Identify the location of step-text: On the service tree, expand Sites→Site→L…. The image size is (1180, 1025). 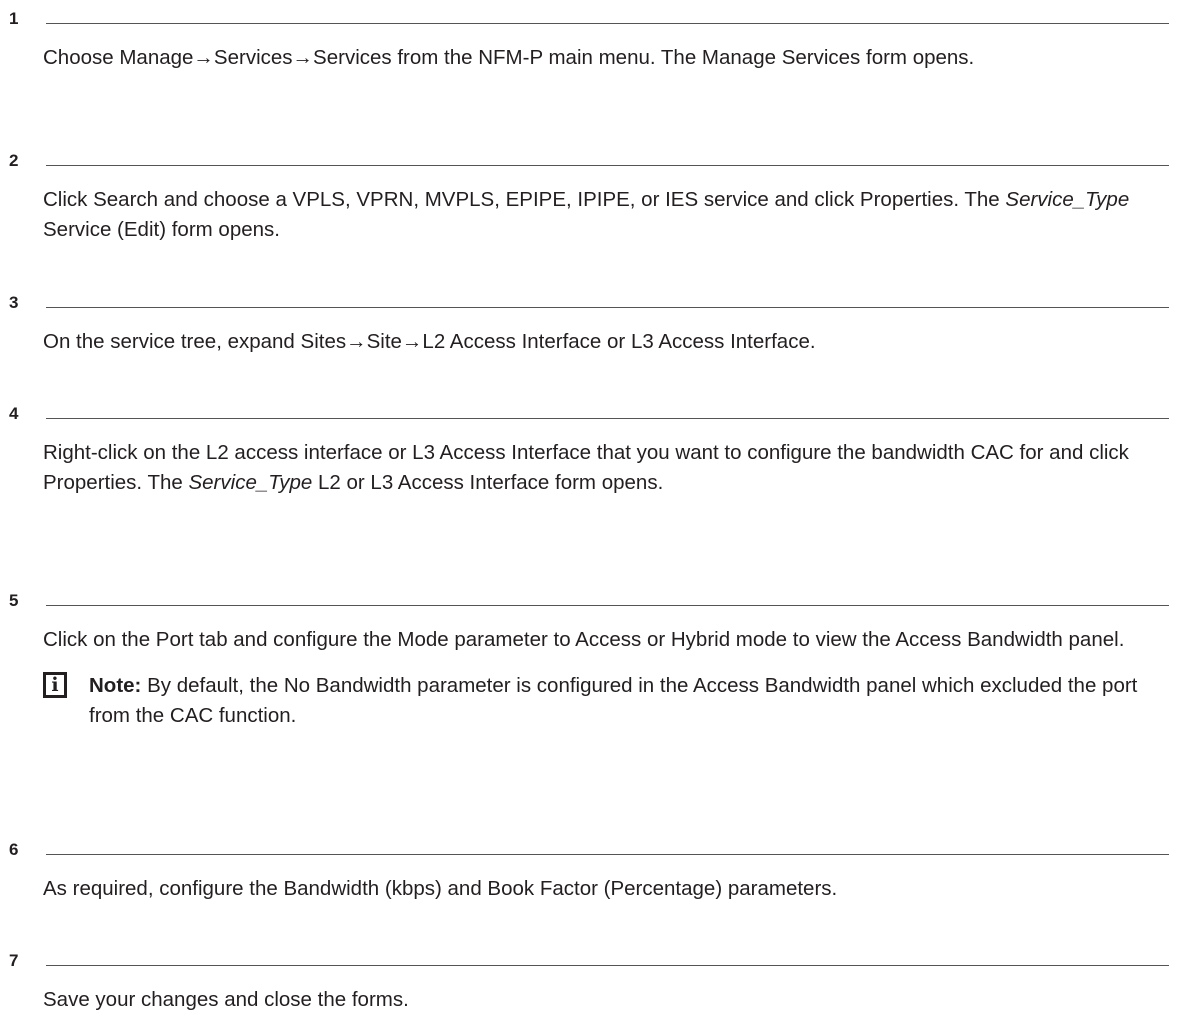
(429, 341).